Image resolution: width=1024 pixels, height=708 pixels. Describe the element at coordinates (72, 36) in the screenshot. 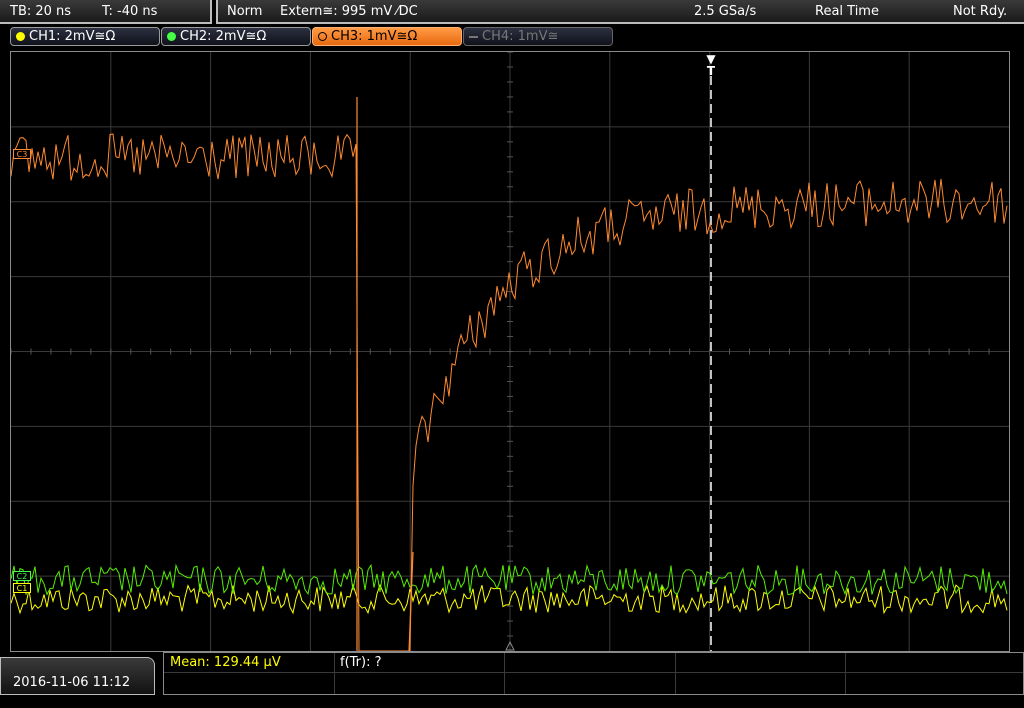

I see `ch1-label: CH1: 2mV≅Ω` at that location.